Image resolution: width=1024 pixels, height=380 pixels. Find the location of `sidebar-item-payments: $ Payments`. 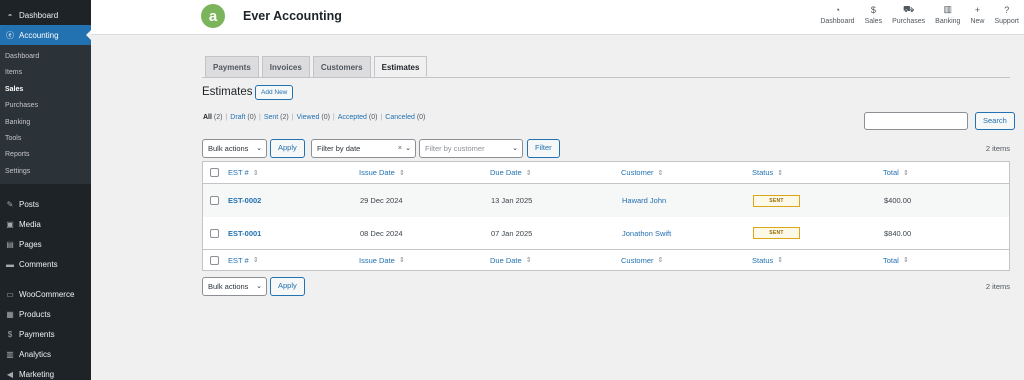

sidebar-item-payments: $ Payments is located at coordinates (45, 334).